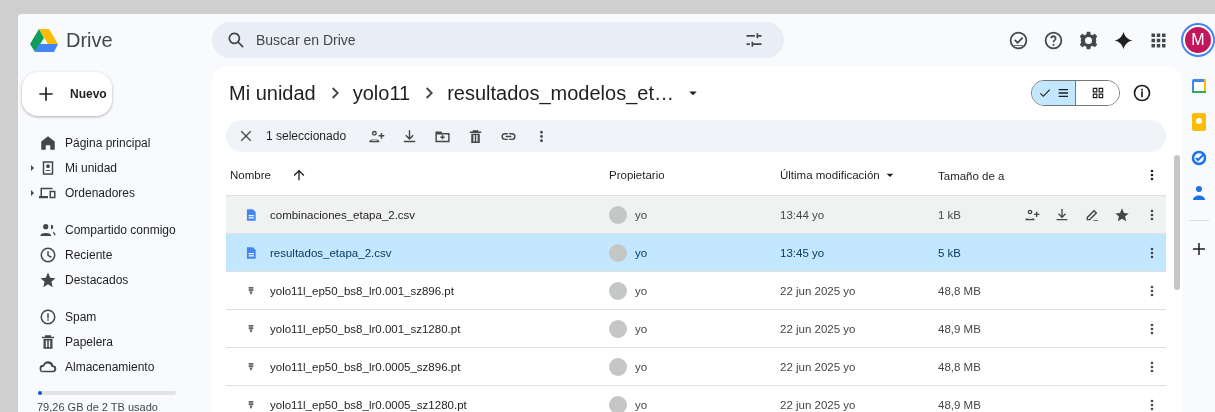  I want to click on search-field: Buscar en Drive, so click(498, 40).